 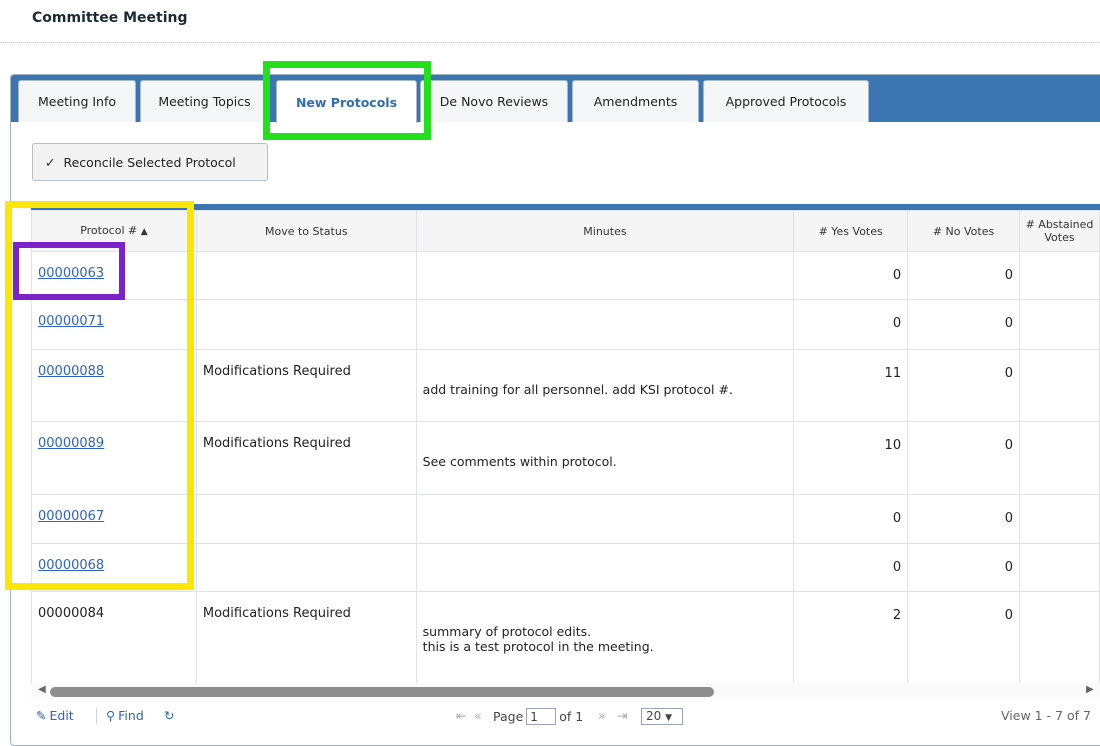 I want to click on tab-amendments: Amendments, so click(x=635, y=101).